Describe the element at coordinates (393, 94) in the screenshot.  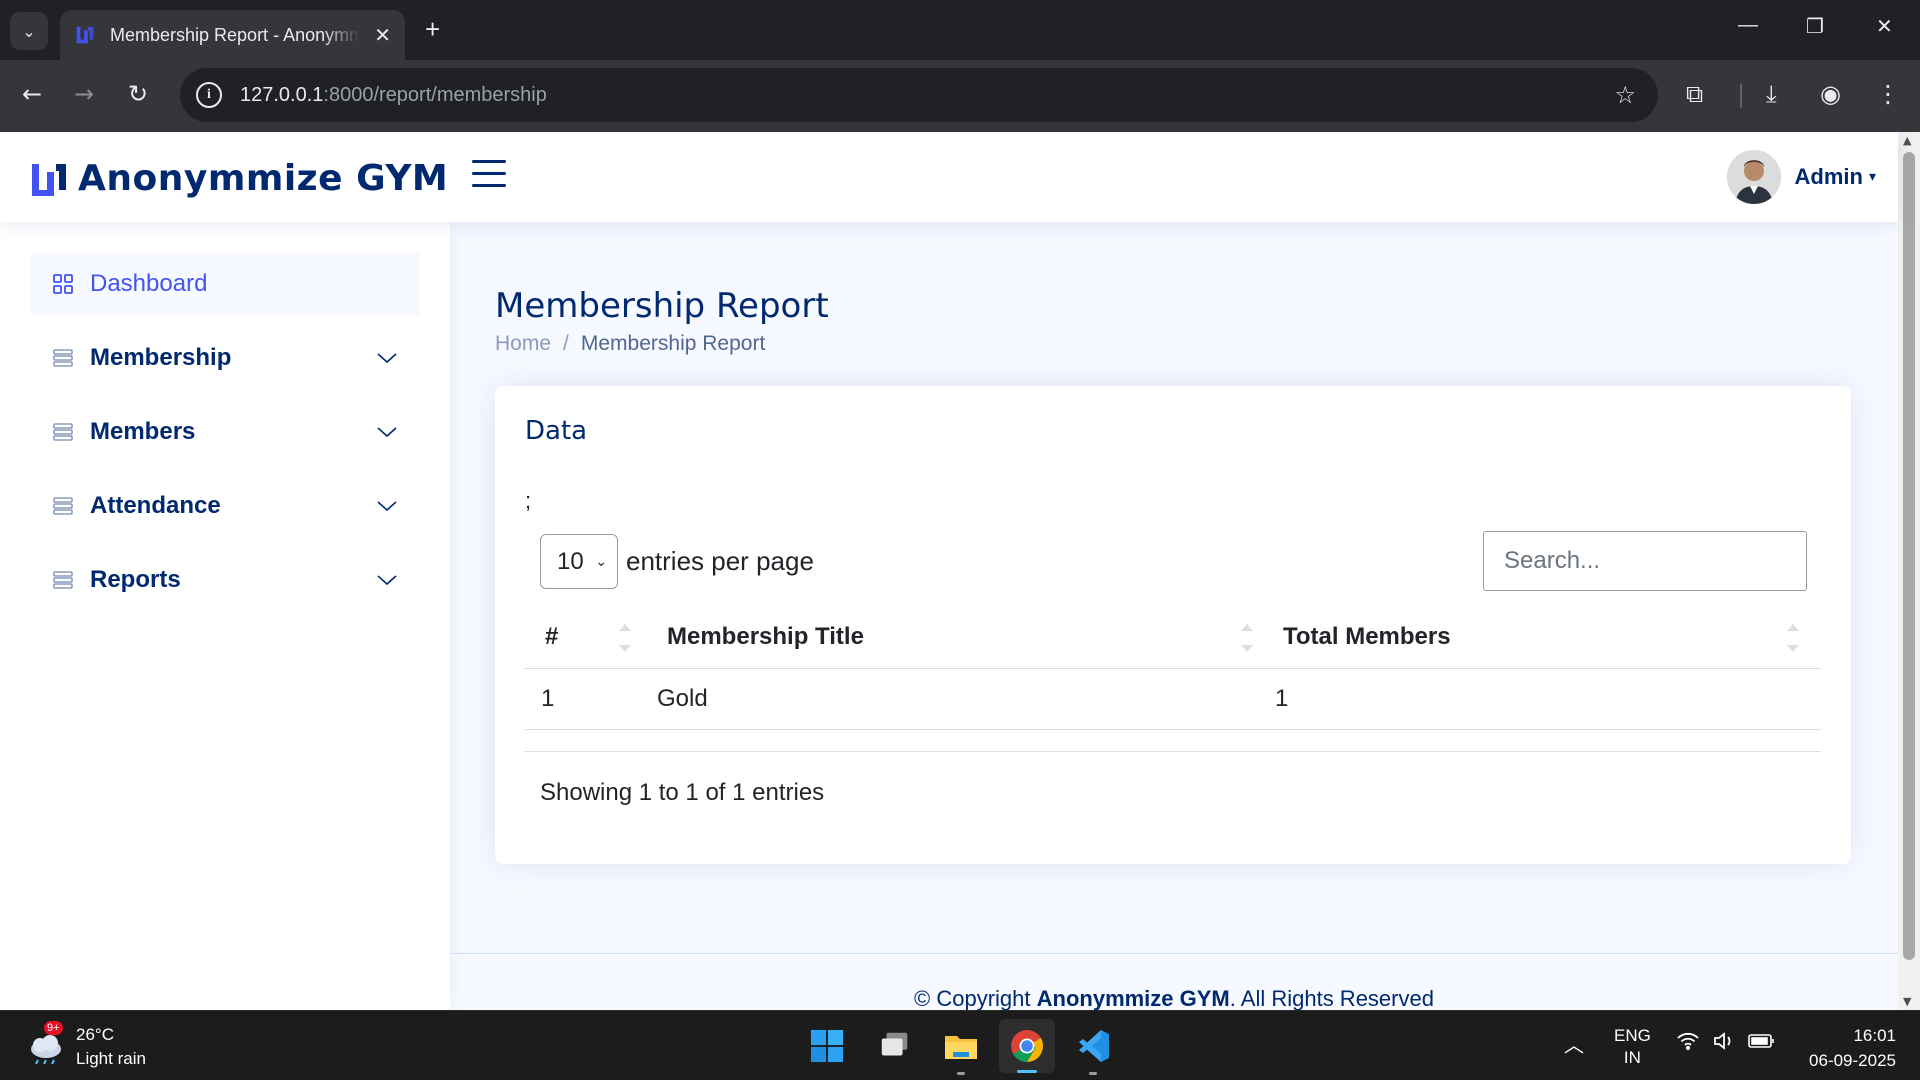
I see `url-text: 127.0.0.1:8000/report/membership` at that location.